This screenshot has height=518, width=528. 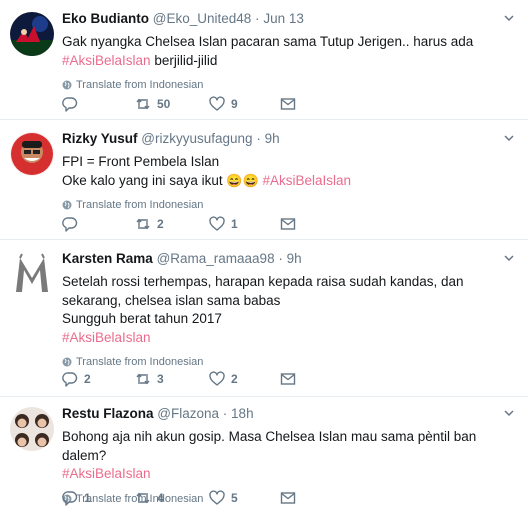 I want to click on tweet-header: Rizky Yusuf @rizkyyusufagung · 9h, so click(x=289, y=139).